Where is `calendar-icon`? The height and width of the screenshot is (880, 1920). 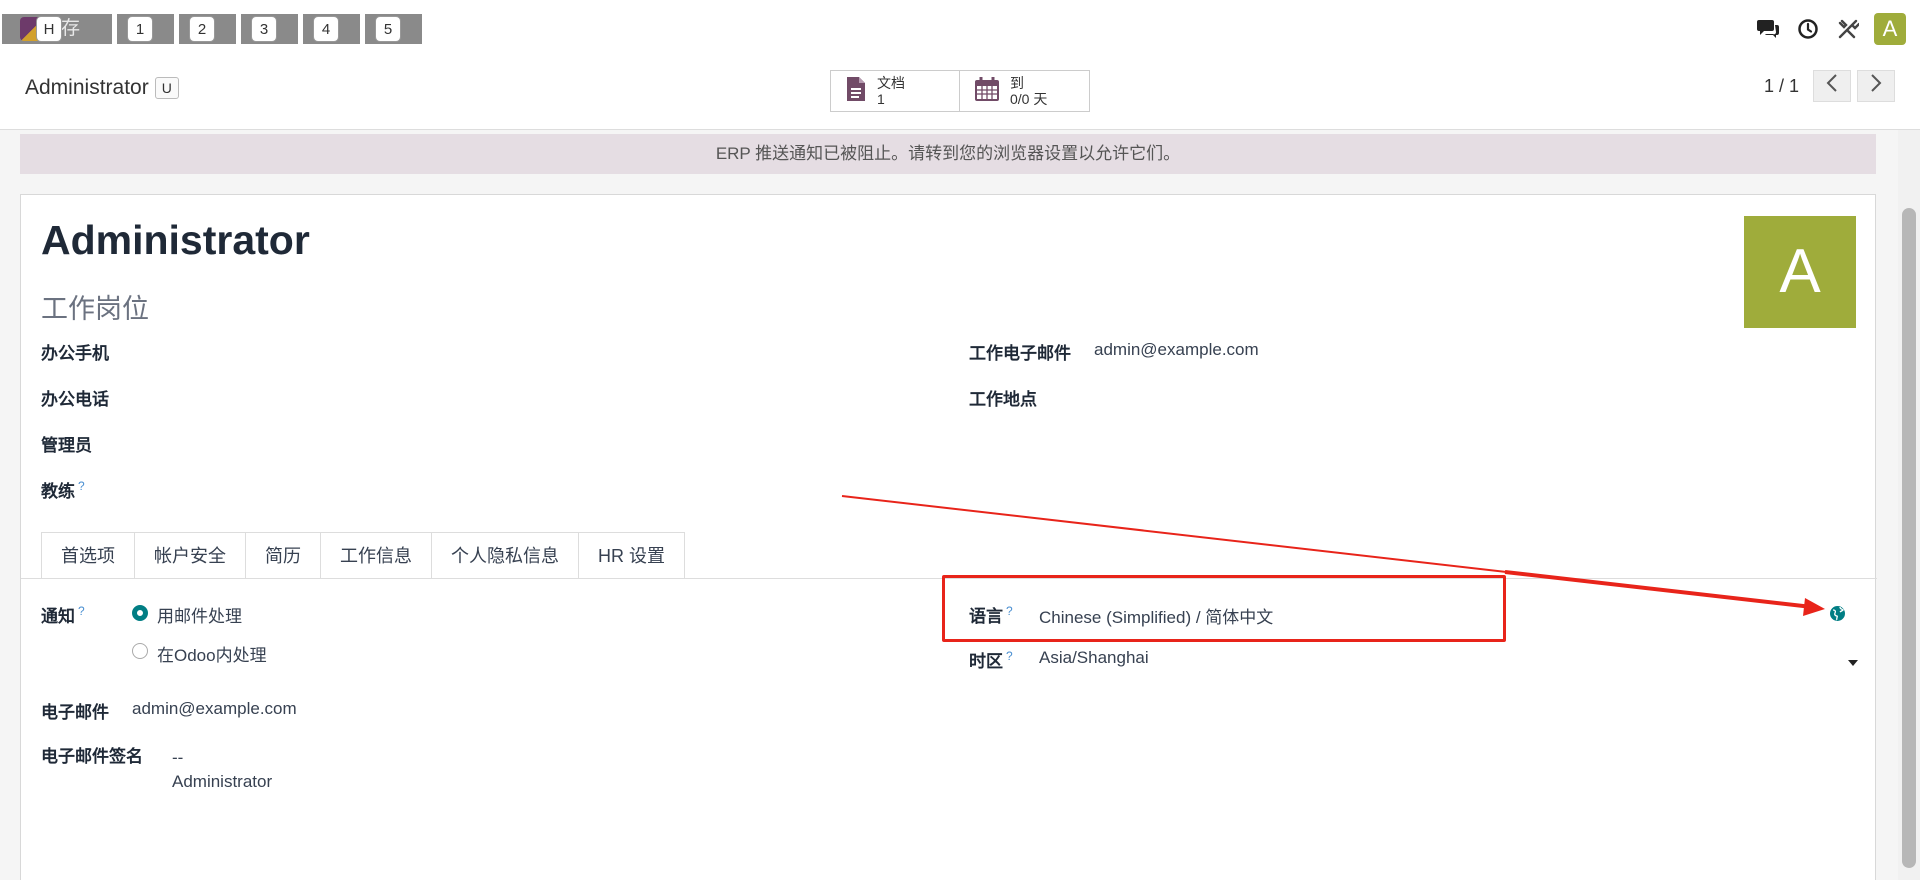
calendar-icon is located at coordinates (987, 91).